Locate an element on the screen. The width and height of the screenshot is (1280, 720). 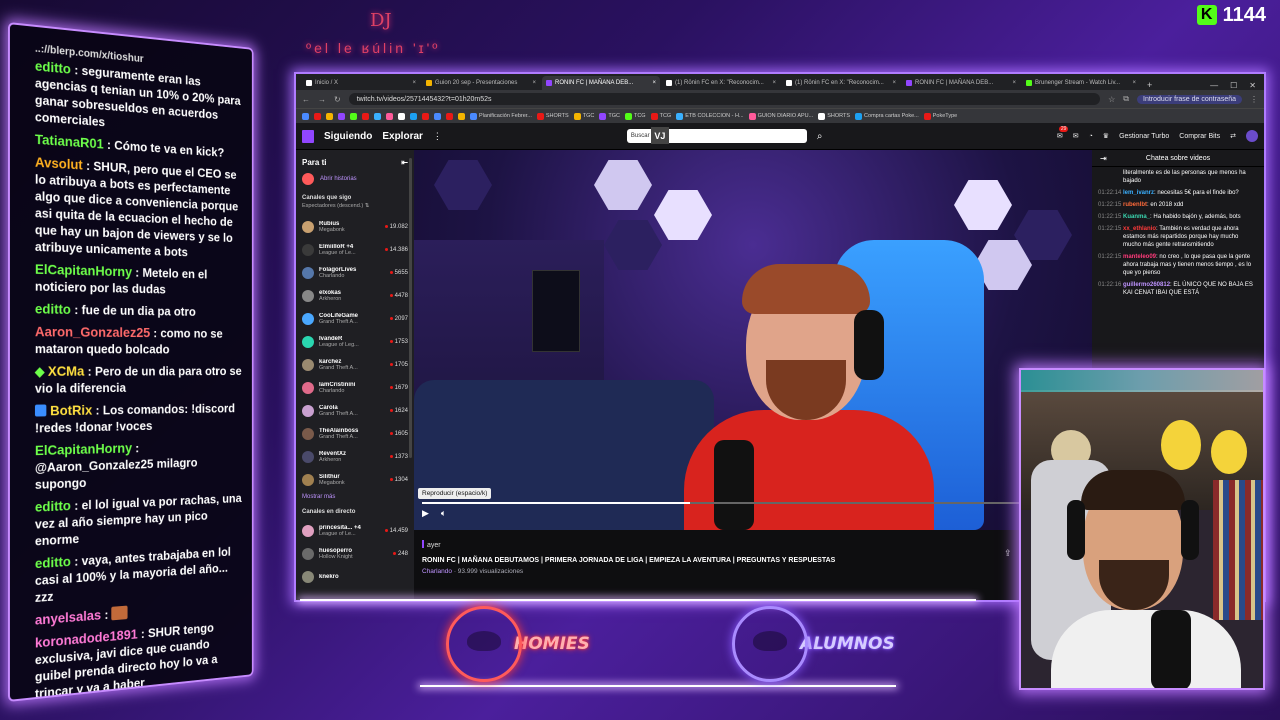
sidebar-channel: FolagorLives Charlando 5655 is located at coordinates (355, 272).